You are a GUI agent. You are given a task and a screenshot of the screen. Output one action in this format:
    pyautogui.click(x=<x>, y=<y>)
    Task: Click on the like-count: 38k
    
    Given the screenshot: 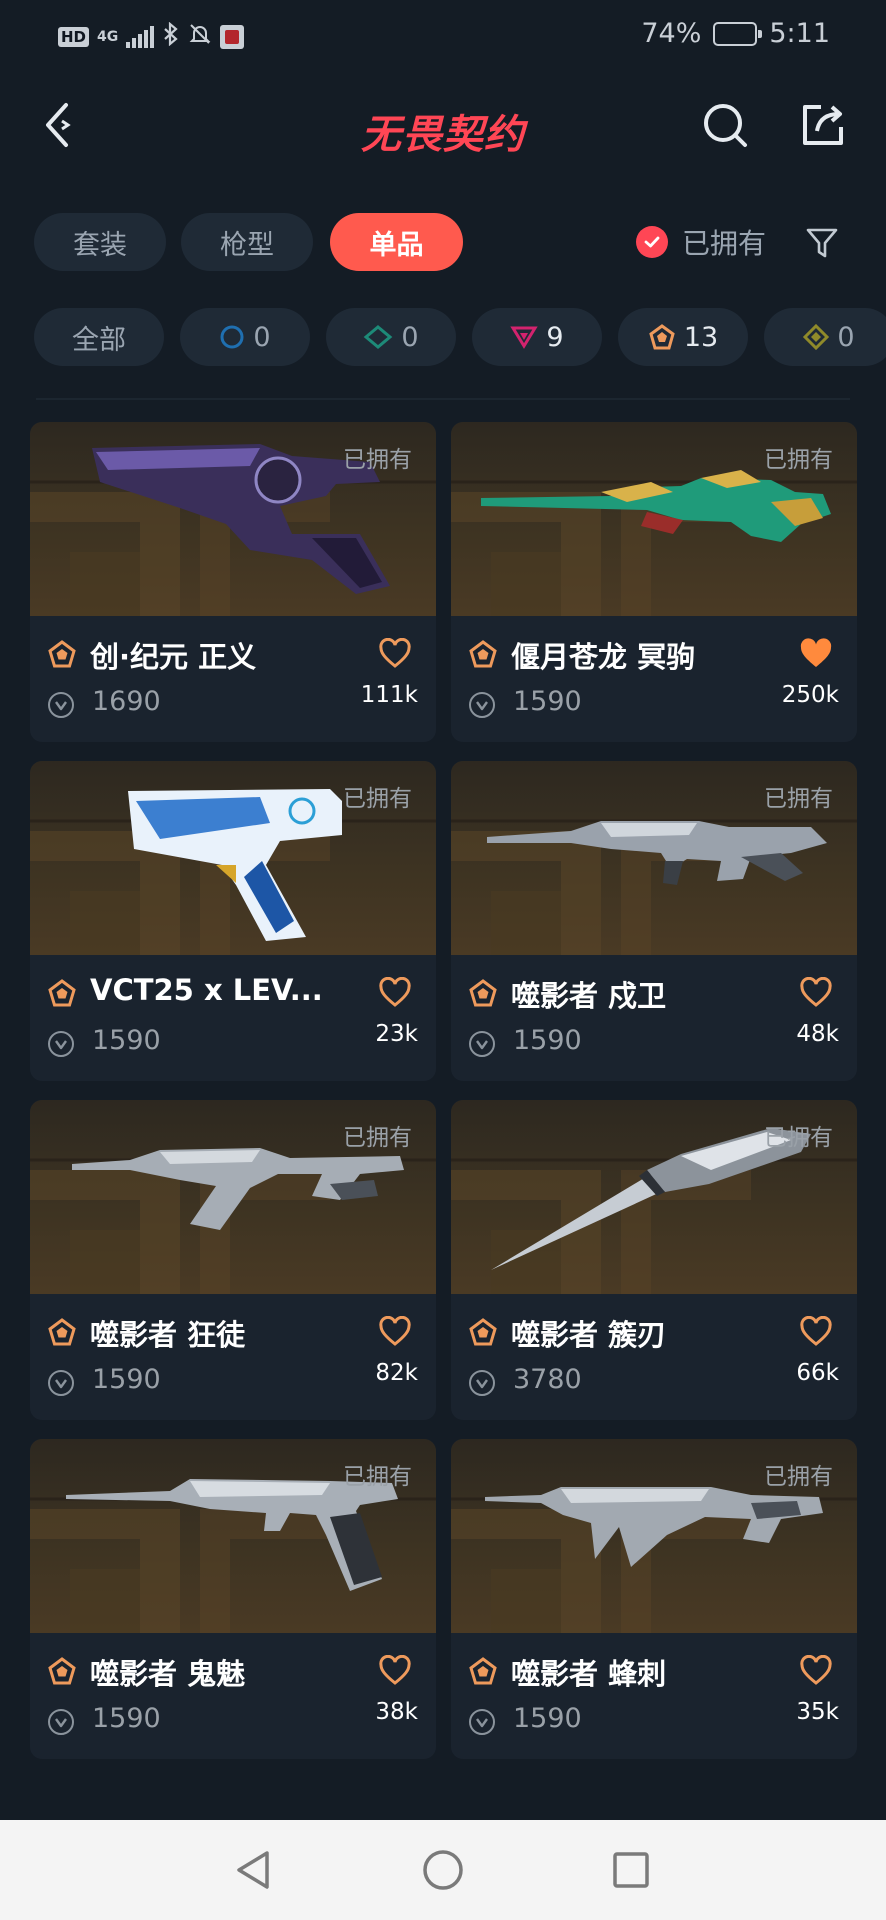 What is the action you would take?
    pyautogui.click(x=396, y=1712)
    